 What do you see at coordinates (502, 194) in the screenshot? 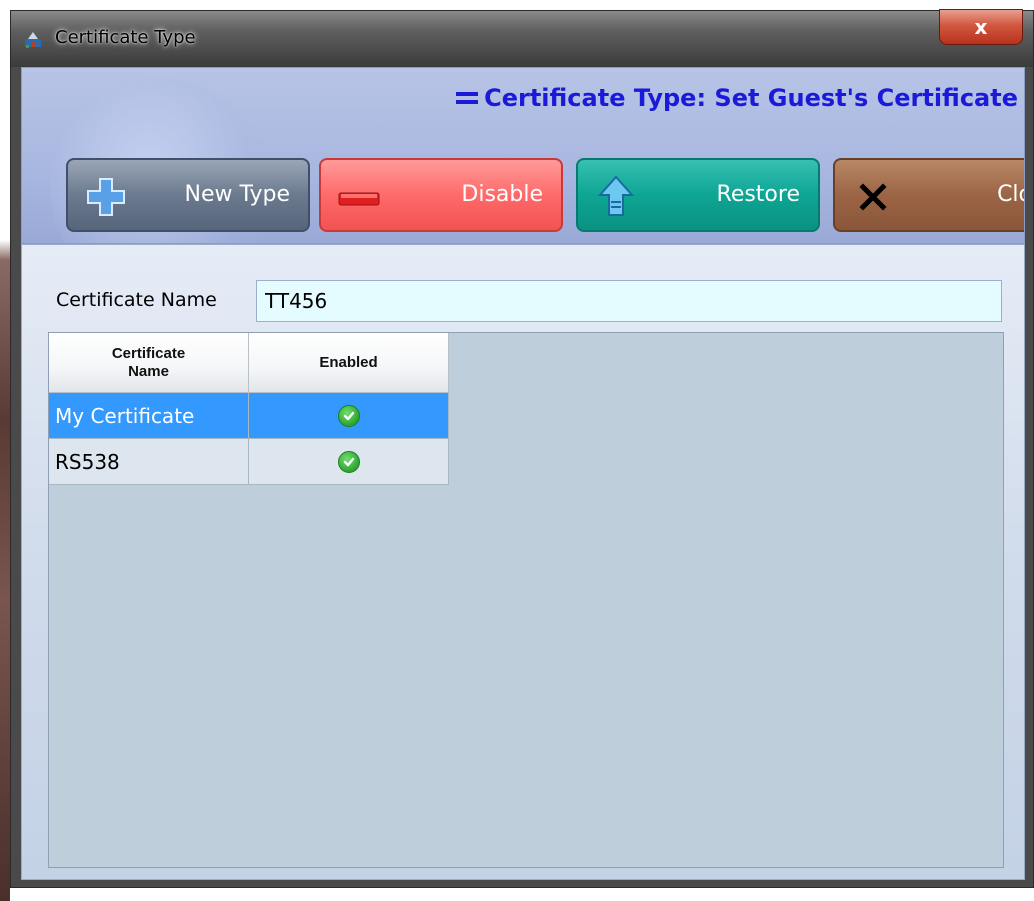
I see `disable-label: Disable` at bounding box center [502, 194].